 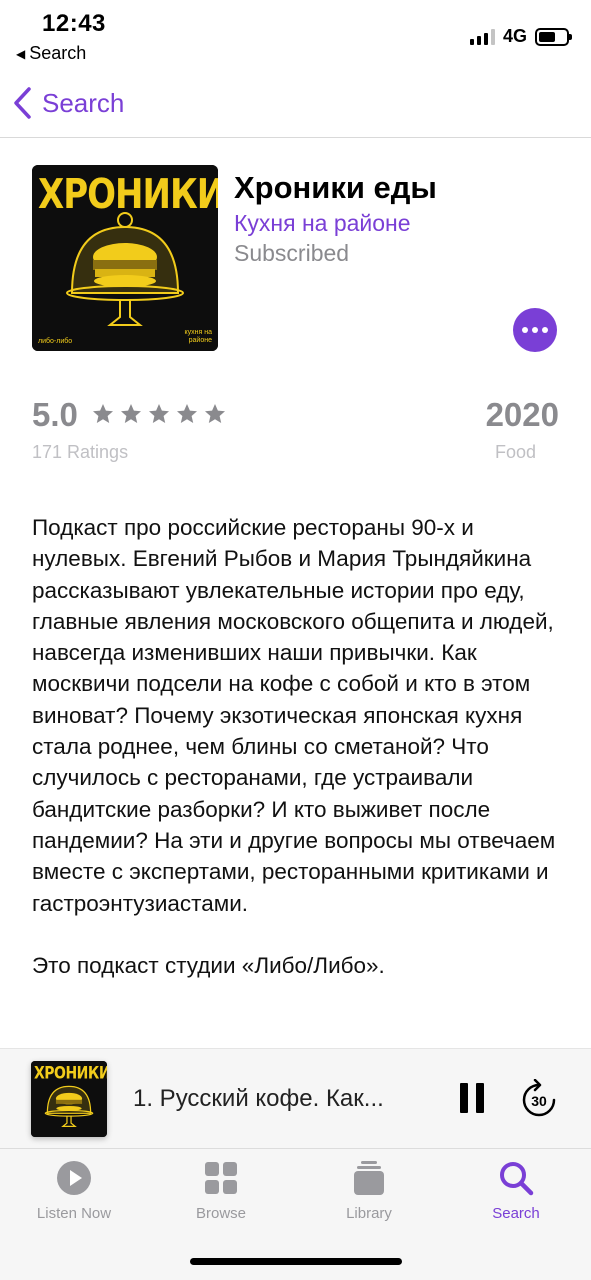 I want to click on podcast-author-link: Кухня на районе, so click(x=322, y=223).